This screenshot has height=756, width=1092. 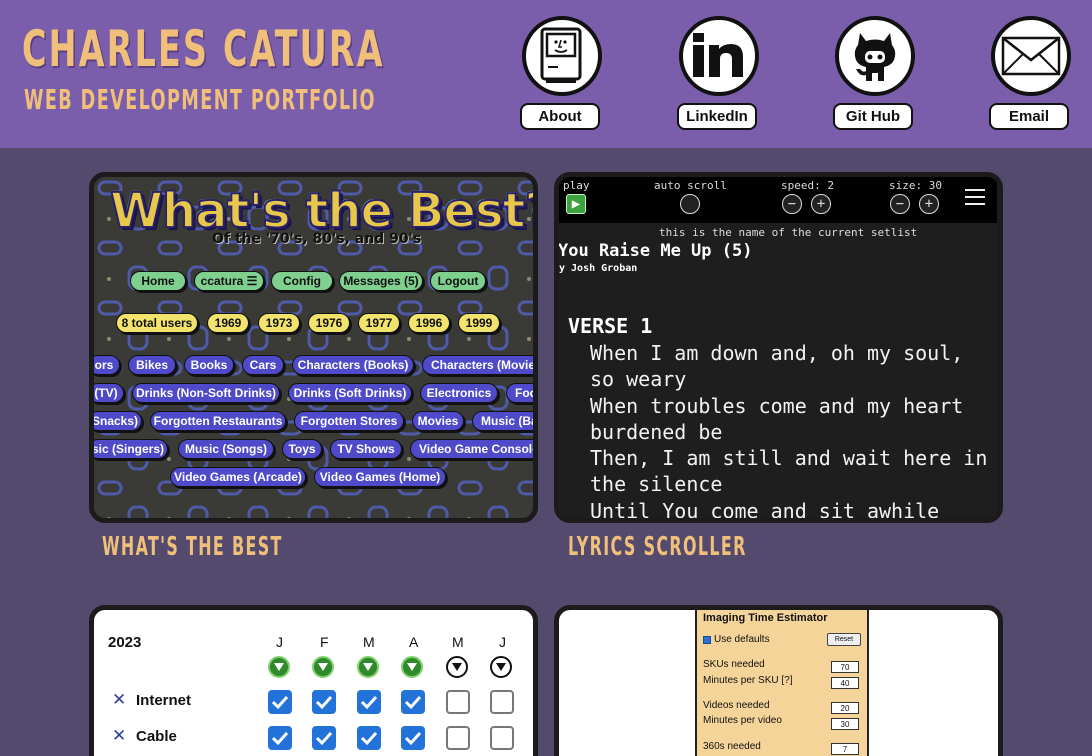 What do you see at coordinates (777, 405) in the screenshot?
I see `lyric-line: When troubles come and my heart` at bounding box center [777, 405].